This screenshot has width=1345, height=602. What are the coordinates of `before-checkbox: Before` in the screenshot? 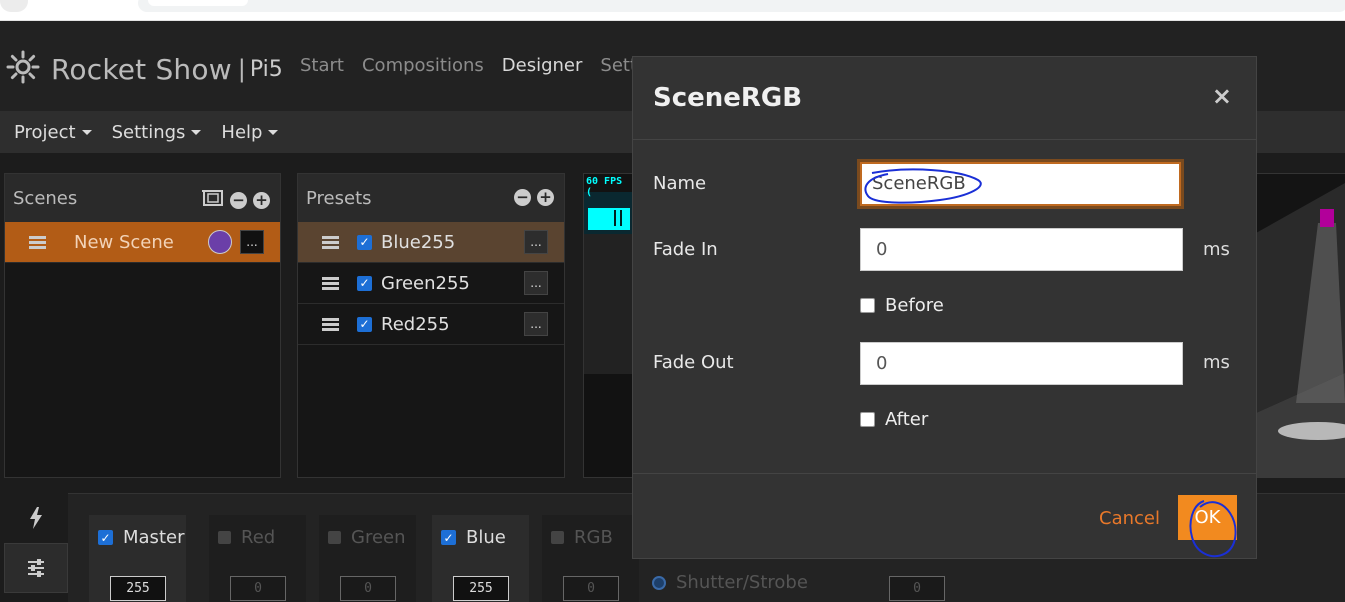 It's located at (902, 305).